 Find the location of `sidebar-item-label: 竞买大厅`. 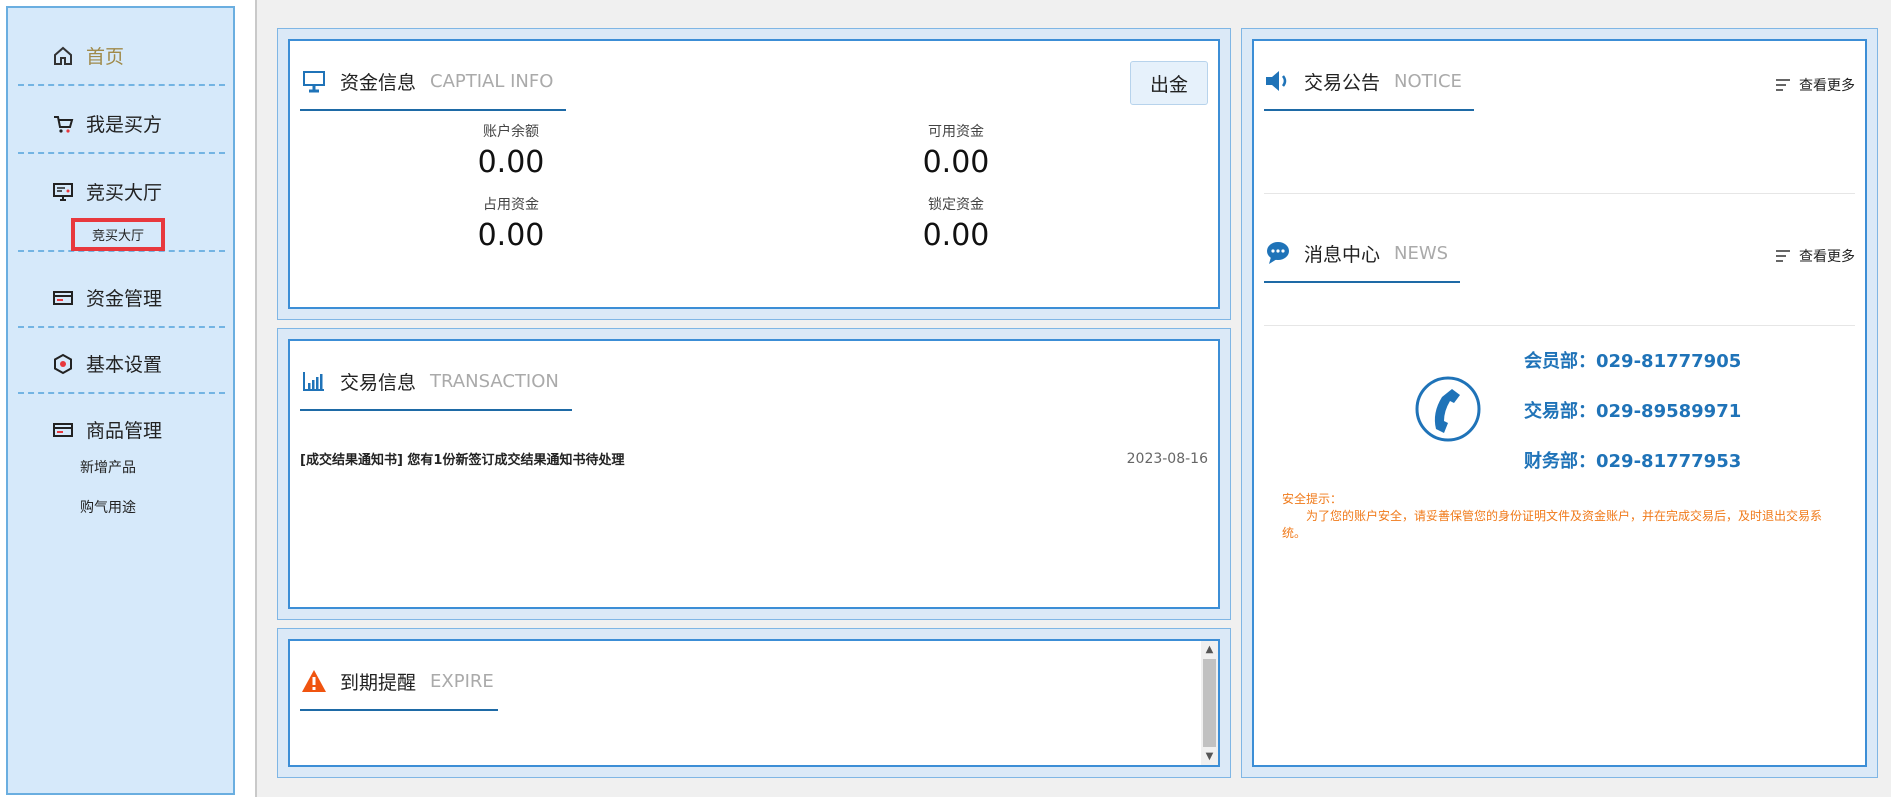

sidebar-item-label: 竞买大厅 is located at coordinates (124, 193).